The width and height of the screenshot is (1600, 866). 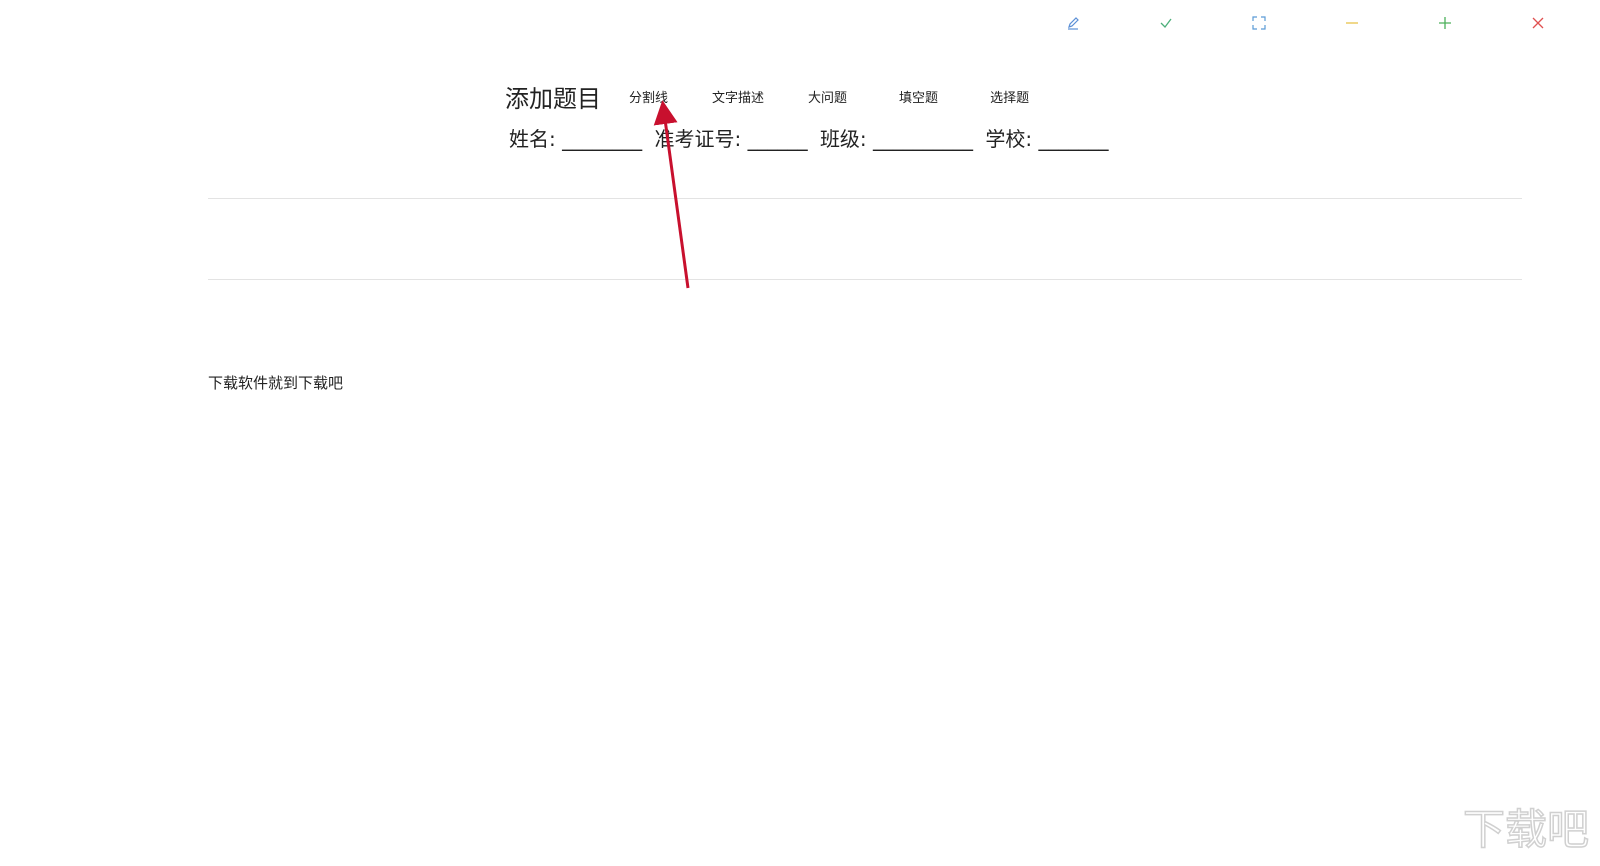 I want to click on plus-icon, so click(x=1445, y=23).